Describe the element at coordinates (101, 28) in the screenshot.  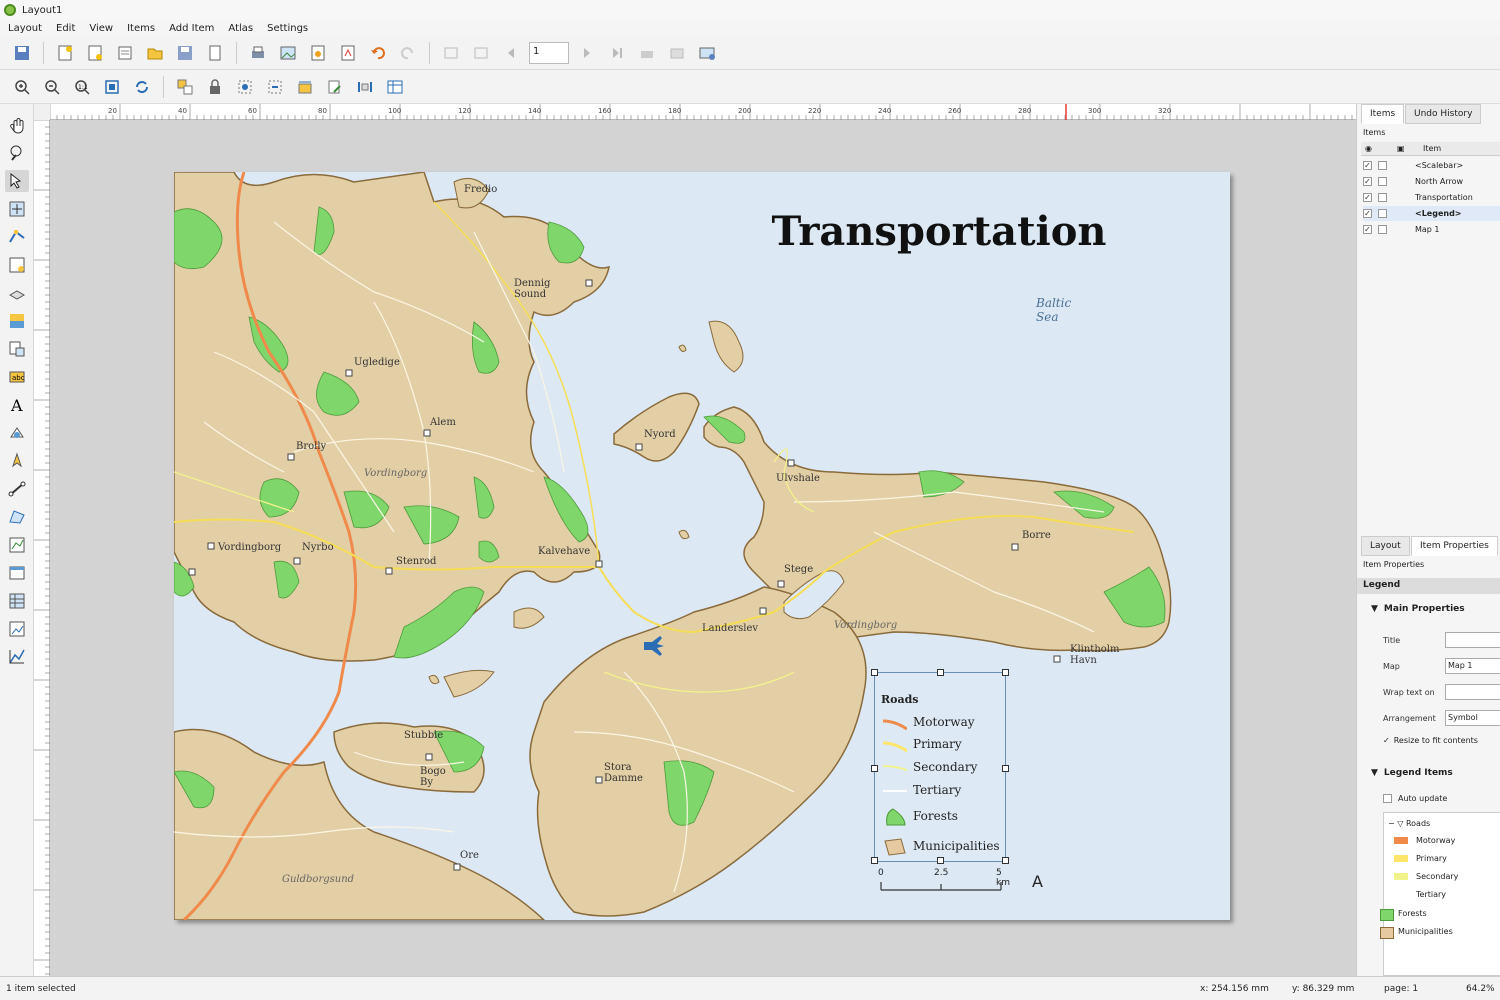
I see `menu-view: View` at that location.